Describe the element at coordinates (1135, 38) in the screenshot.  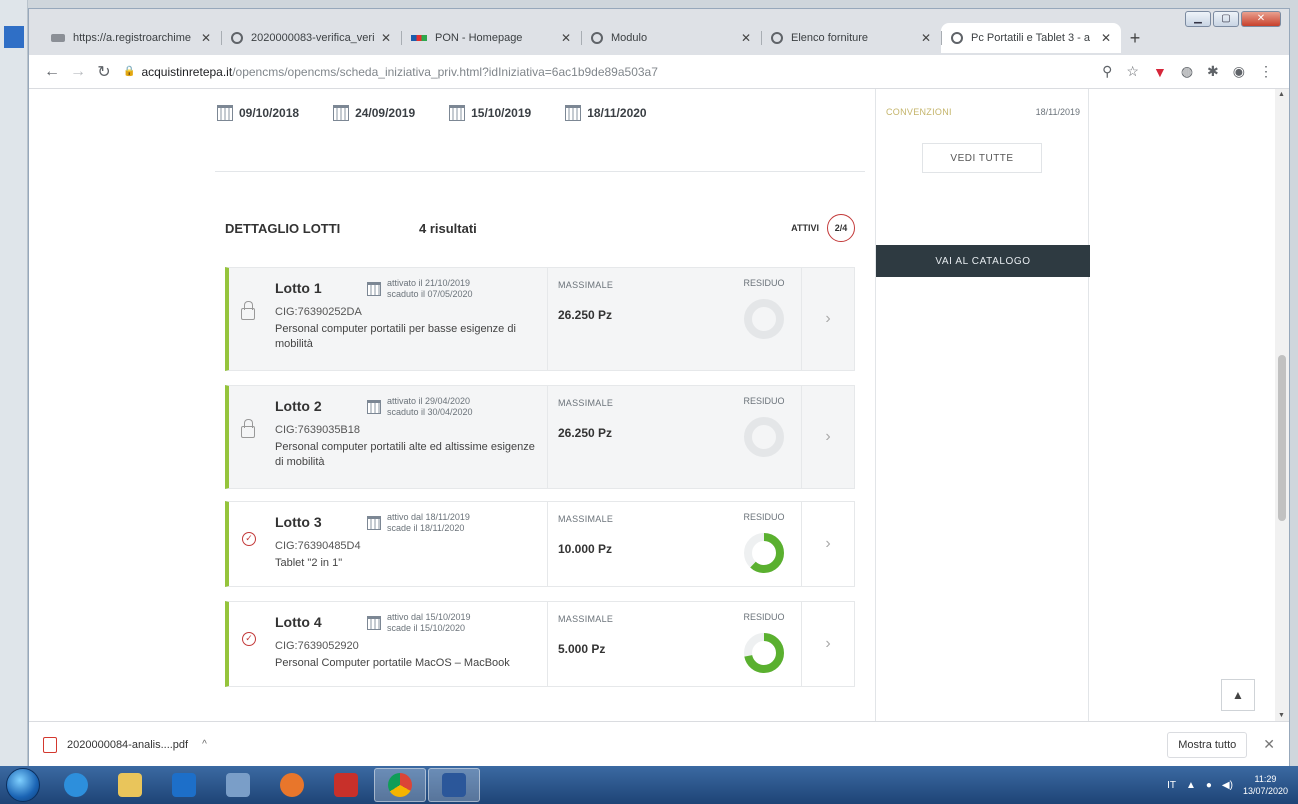
I see `new-tab-button: +` at that location.